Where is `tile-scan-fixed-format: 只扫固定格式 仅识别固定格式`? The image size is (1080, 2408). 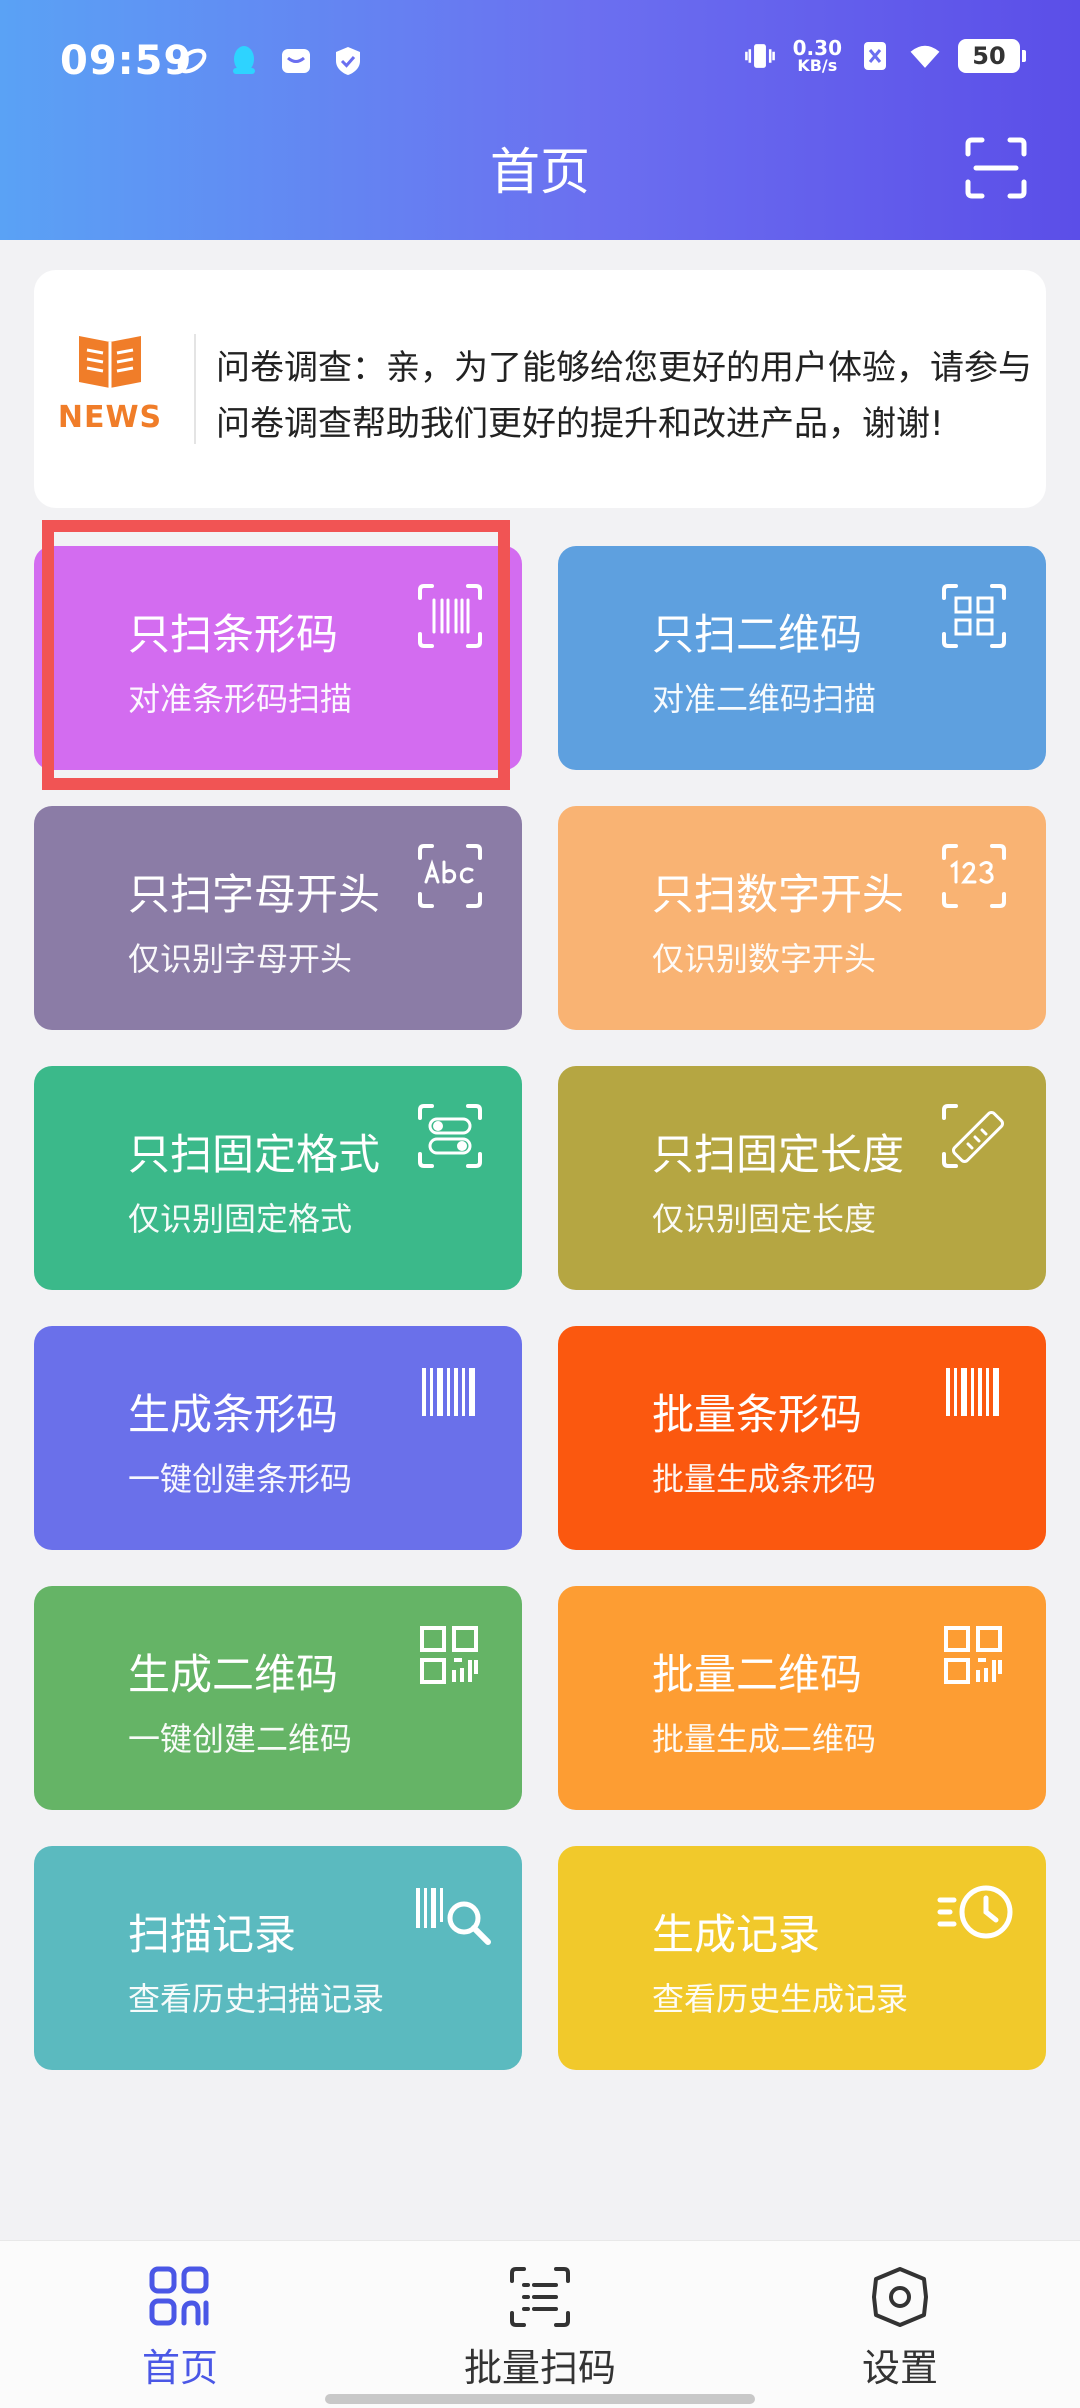
tile-scan-fixed-format: 只扫固定格式 仅识别固定格式 is located at coordinates (278, 1178).